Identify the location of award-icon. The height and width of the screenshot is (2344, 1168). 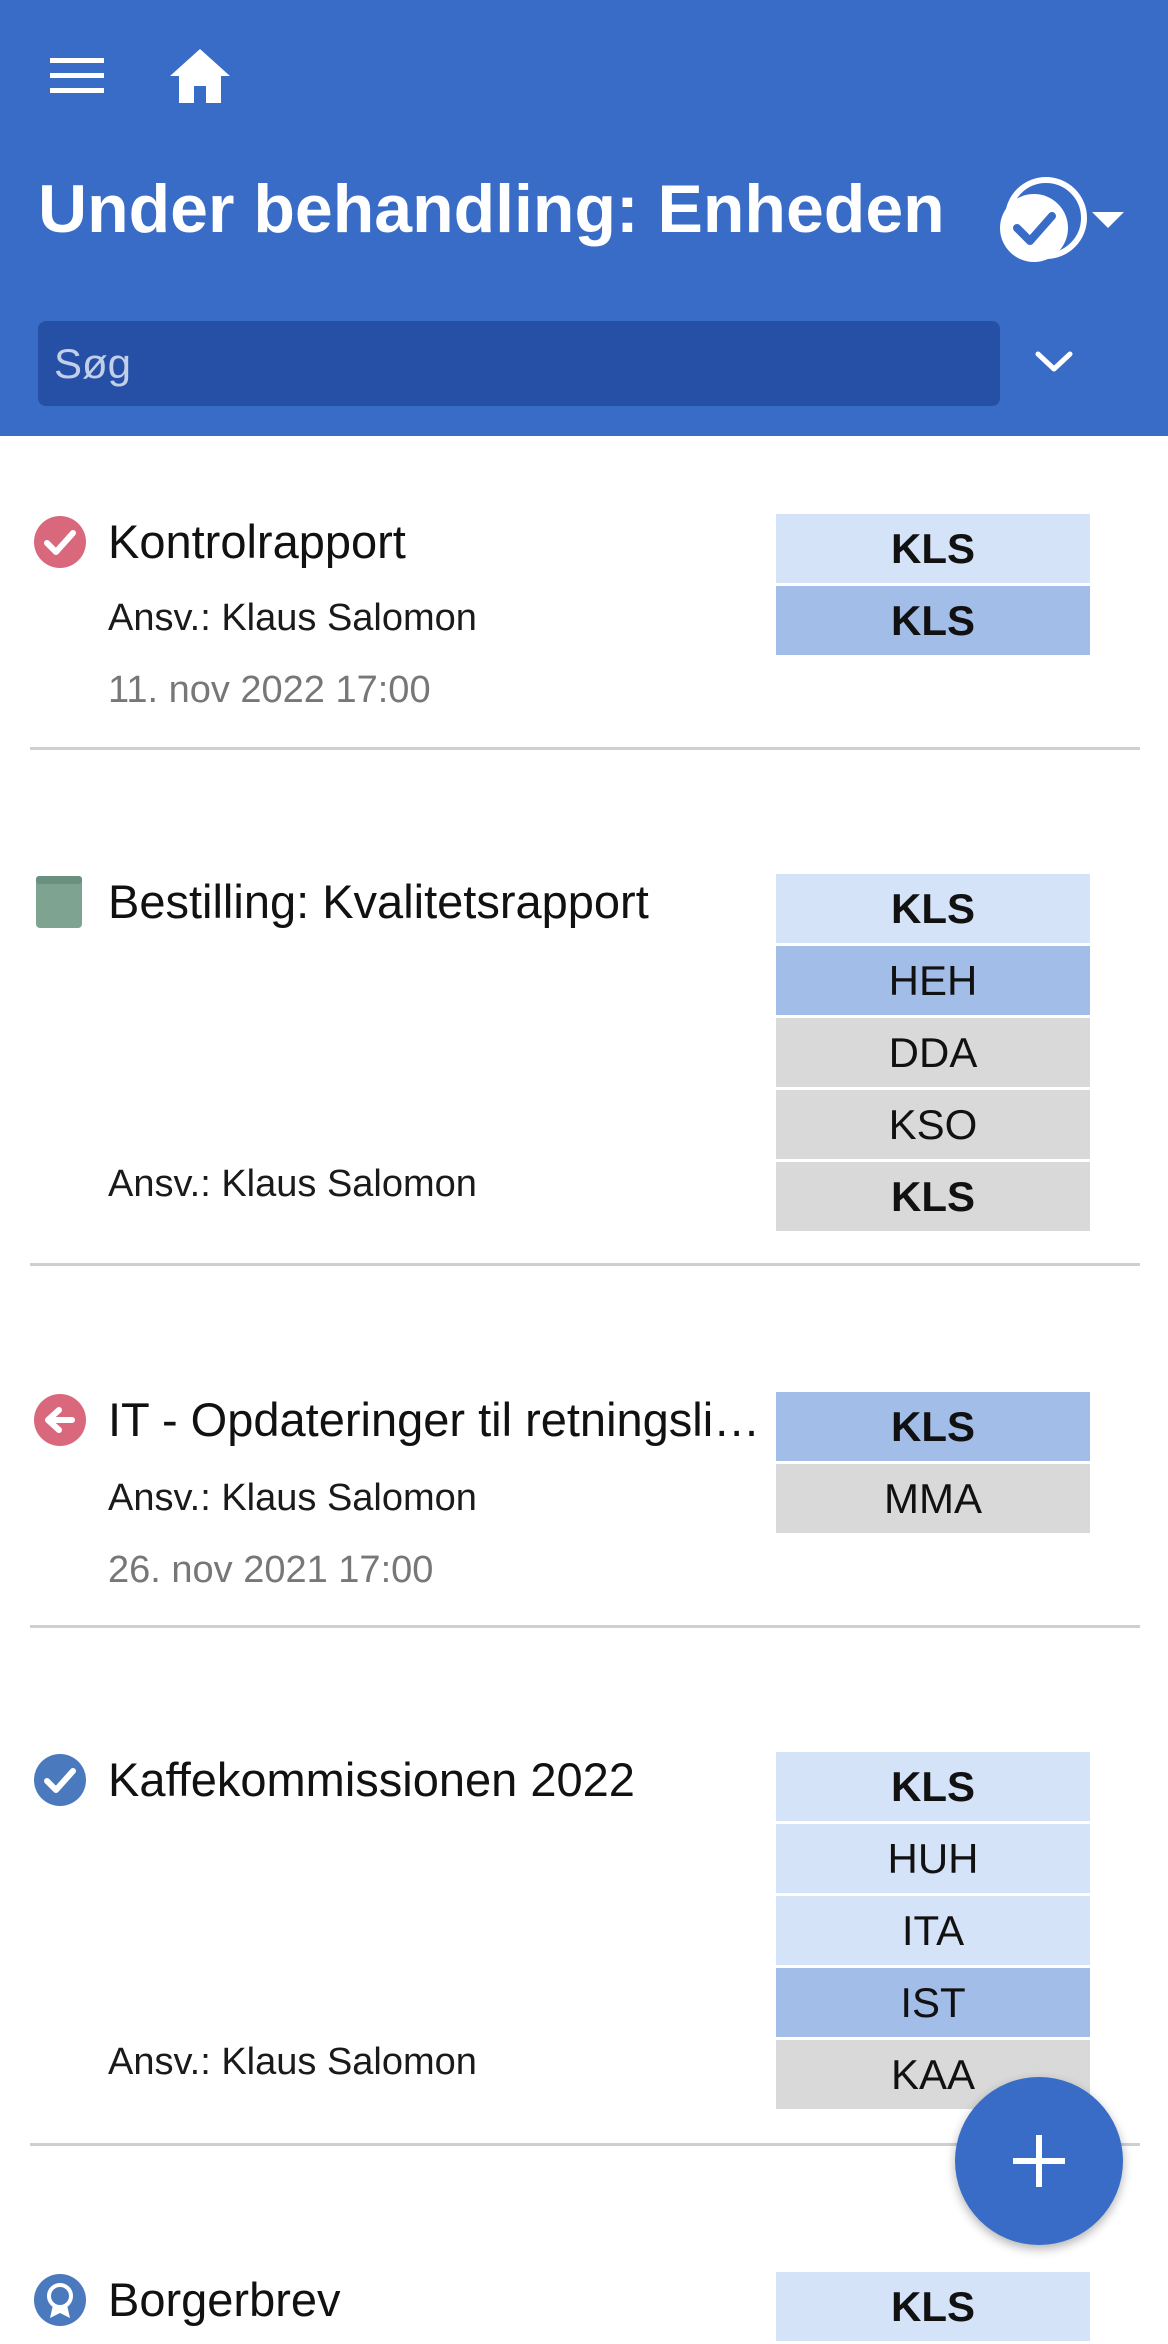
(60, 2300).